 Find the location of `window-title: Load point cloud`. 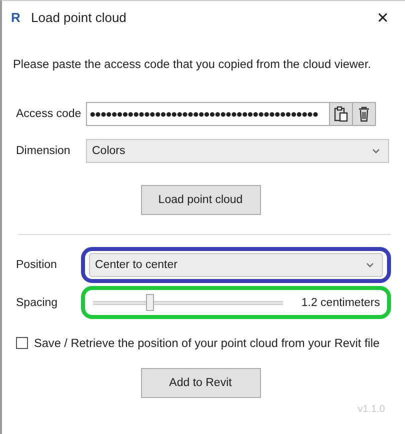

window-title: Load point cloud is located at coordinates (78, 17).